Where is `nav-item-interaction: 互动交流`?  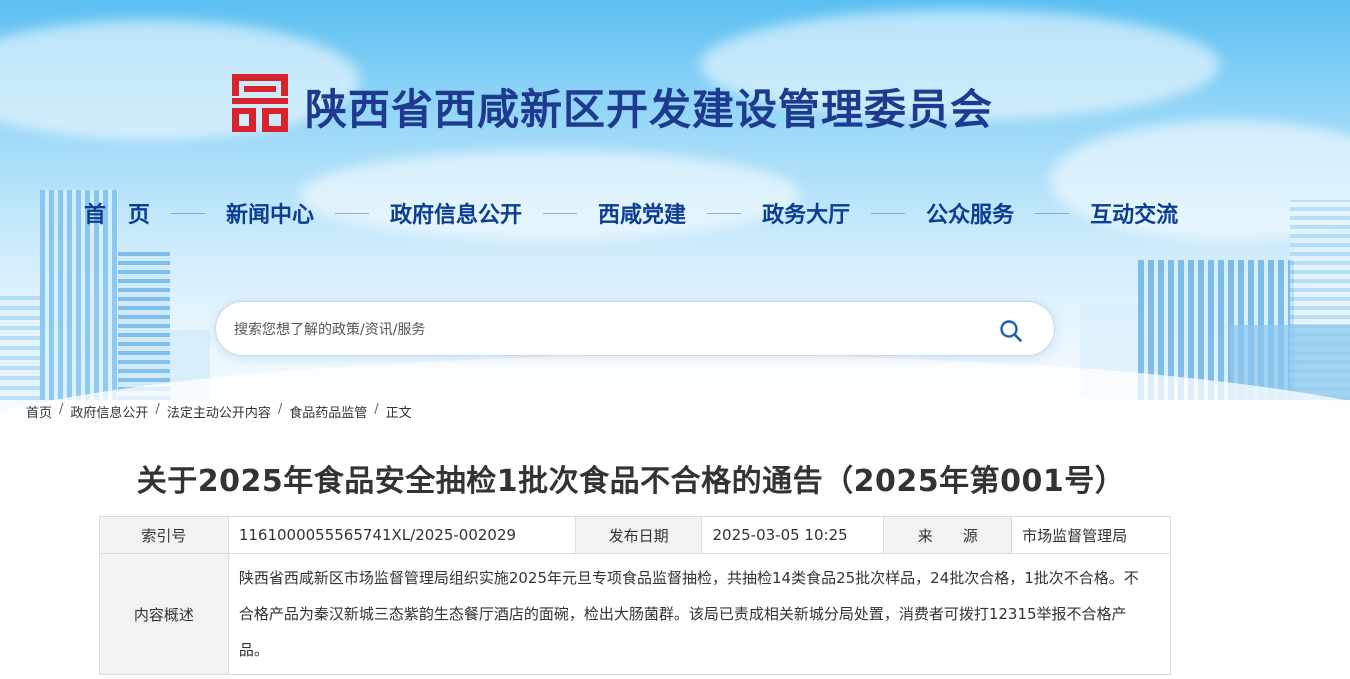 nav-item-interaction: 互动交流 is located at coordinates (1134, 213).